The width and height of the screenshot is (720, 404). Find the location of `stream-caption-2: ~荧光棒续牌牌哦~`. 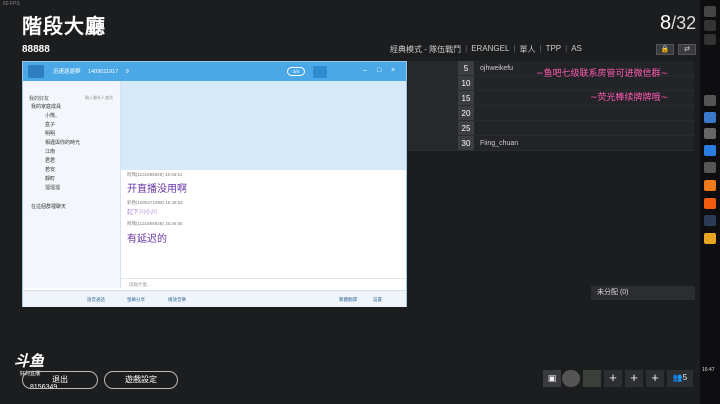

stream-caption-2: ~荧光棒续牌牌哦~ is located at coordinates (629, 98).